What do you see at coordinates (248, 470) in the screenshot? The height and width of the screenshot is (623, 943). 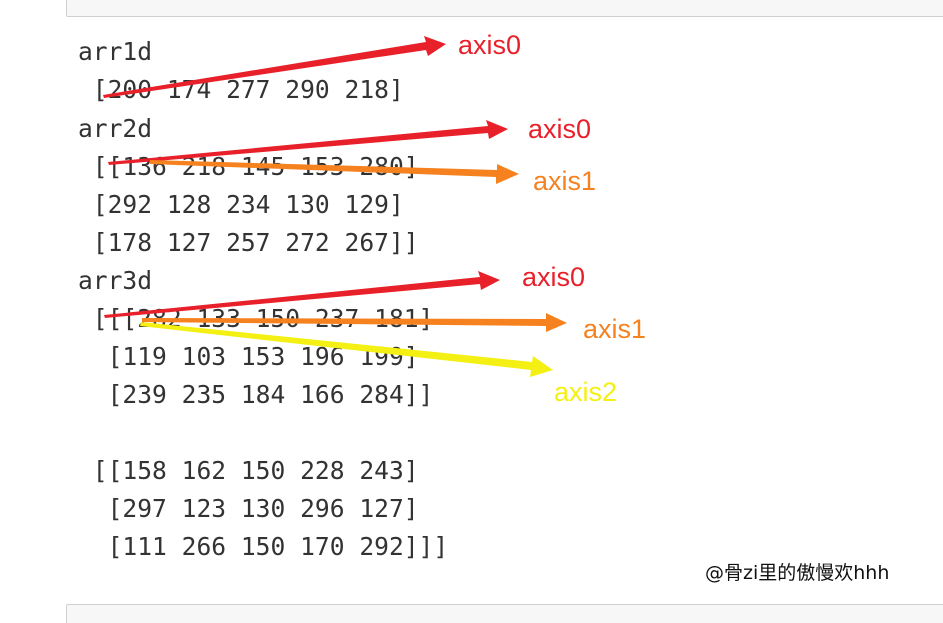 I see `output-line-arr3d-row-4: [[158 162 150 228 243]` at bounding box center [248, 470].